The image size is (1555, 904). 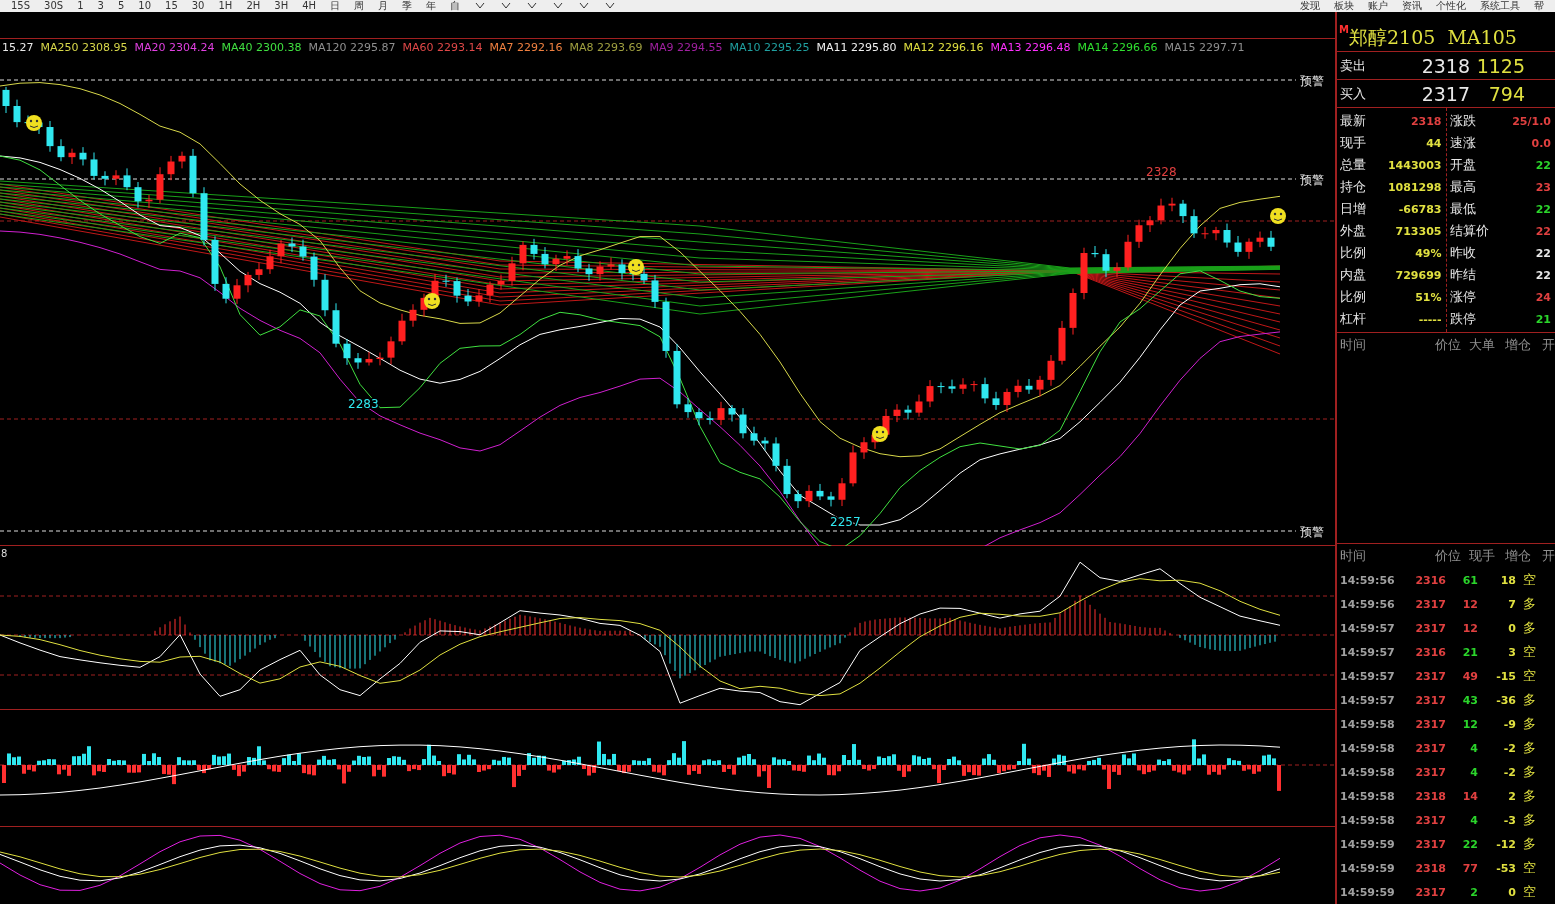 What do you see at coordinates (1353, 121) in the screenshot?
I see `stat-label: 最新` at bounding box center [1353, 121].